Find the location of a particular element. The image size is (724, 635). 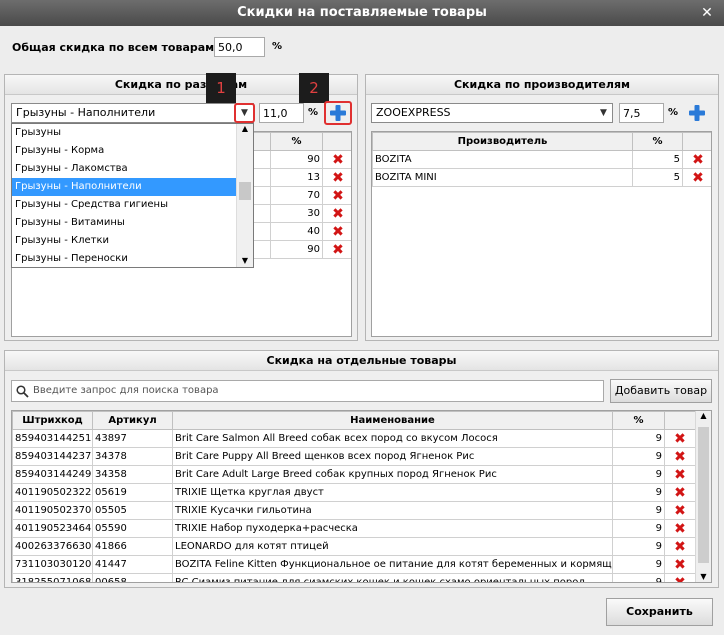

add-product-button: Добавить товар is located at coordinates (661, 391).